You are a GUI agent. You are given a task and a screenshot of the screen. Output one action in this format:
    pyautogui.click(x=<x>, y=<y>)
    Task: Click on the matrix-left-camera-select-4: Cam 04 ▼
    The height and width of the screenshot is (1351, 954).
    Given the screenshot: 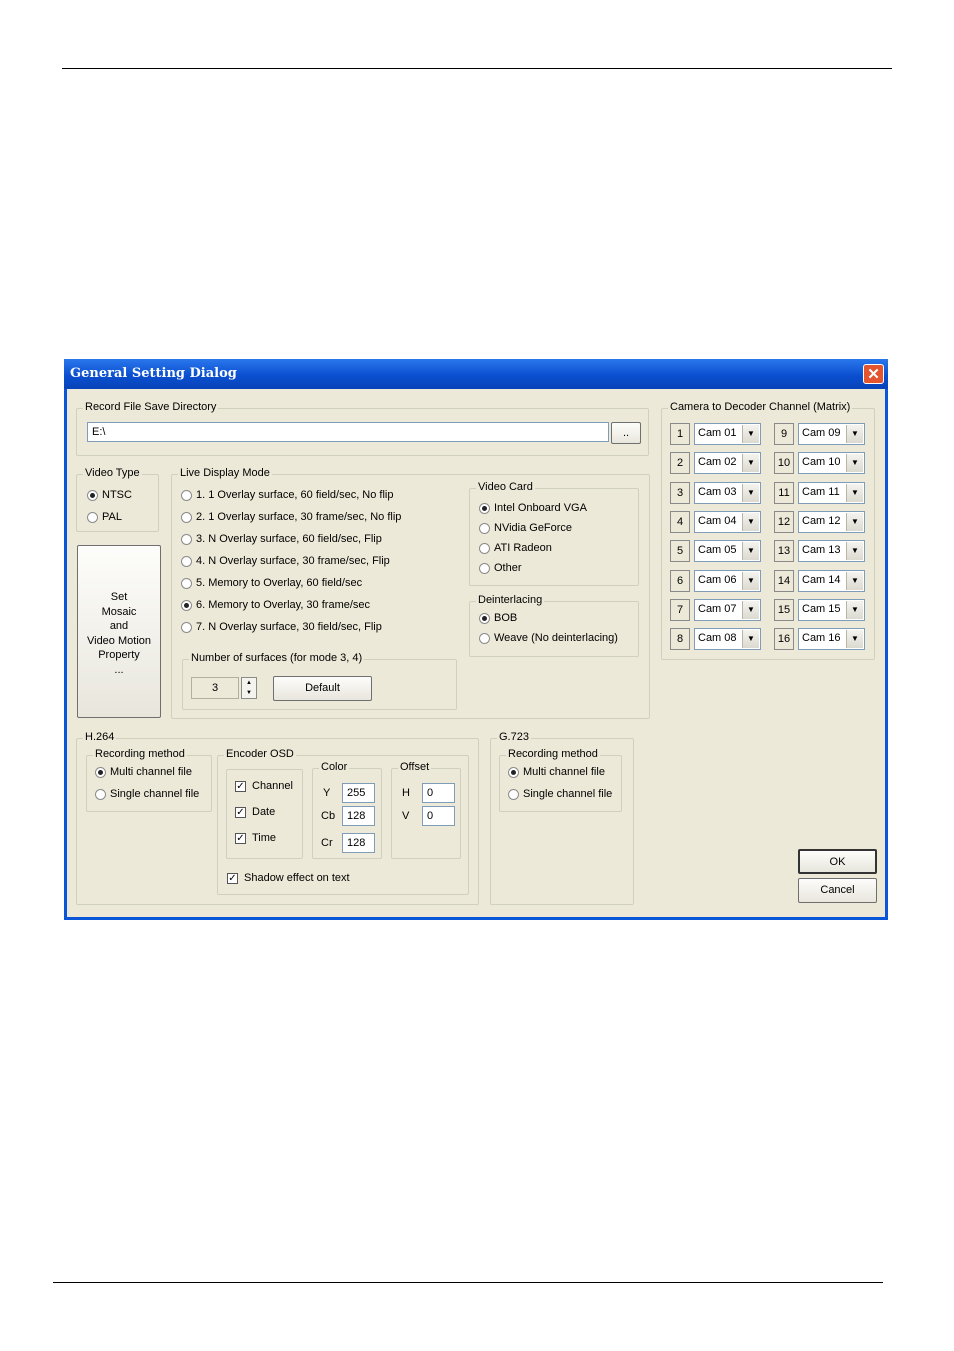 What is the action you would take?
    pyautogui.click(x=727, y=521)
    